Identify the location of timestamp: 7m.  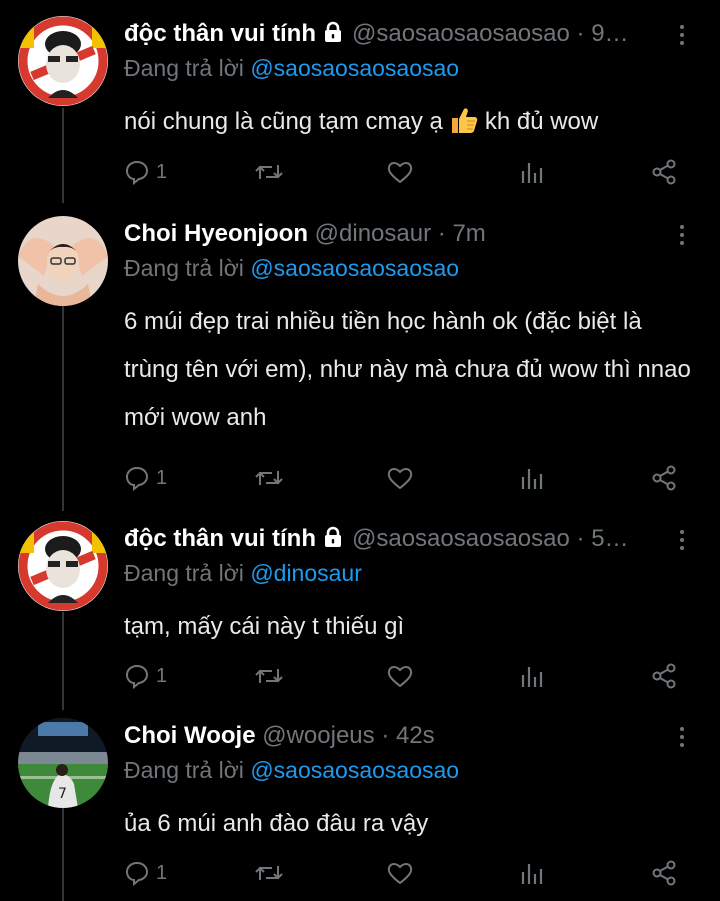
(468, 233).